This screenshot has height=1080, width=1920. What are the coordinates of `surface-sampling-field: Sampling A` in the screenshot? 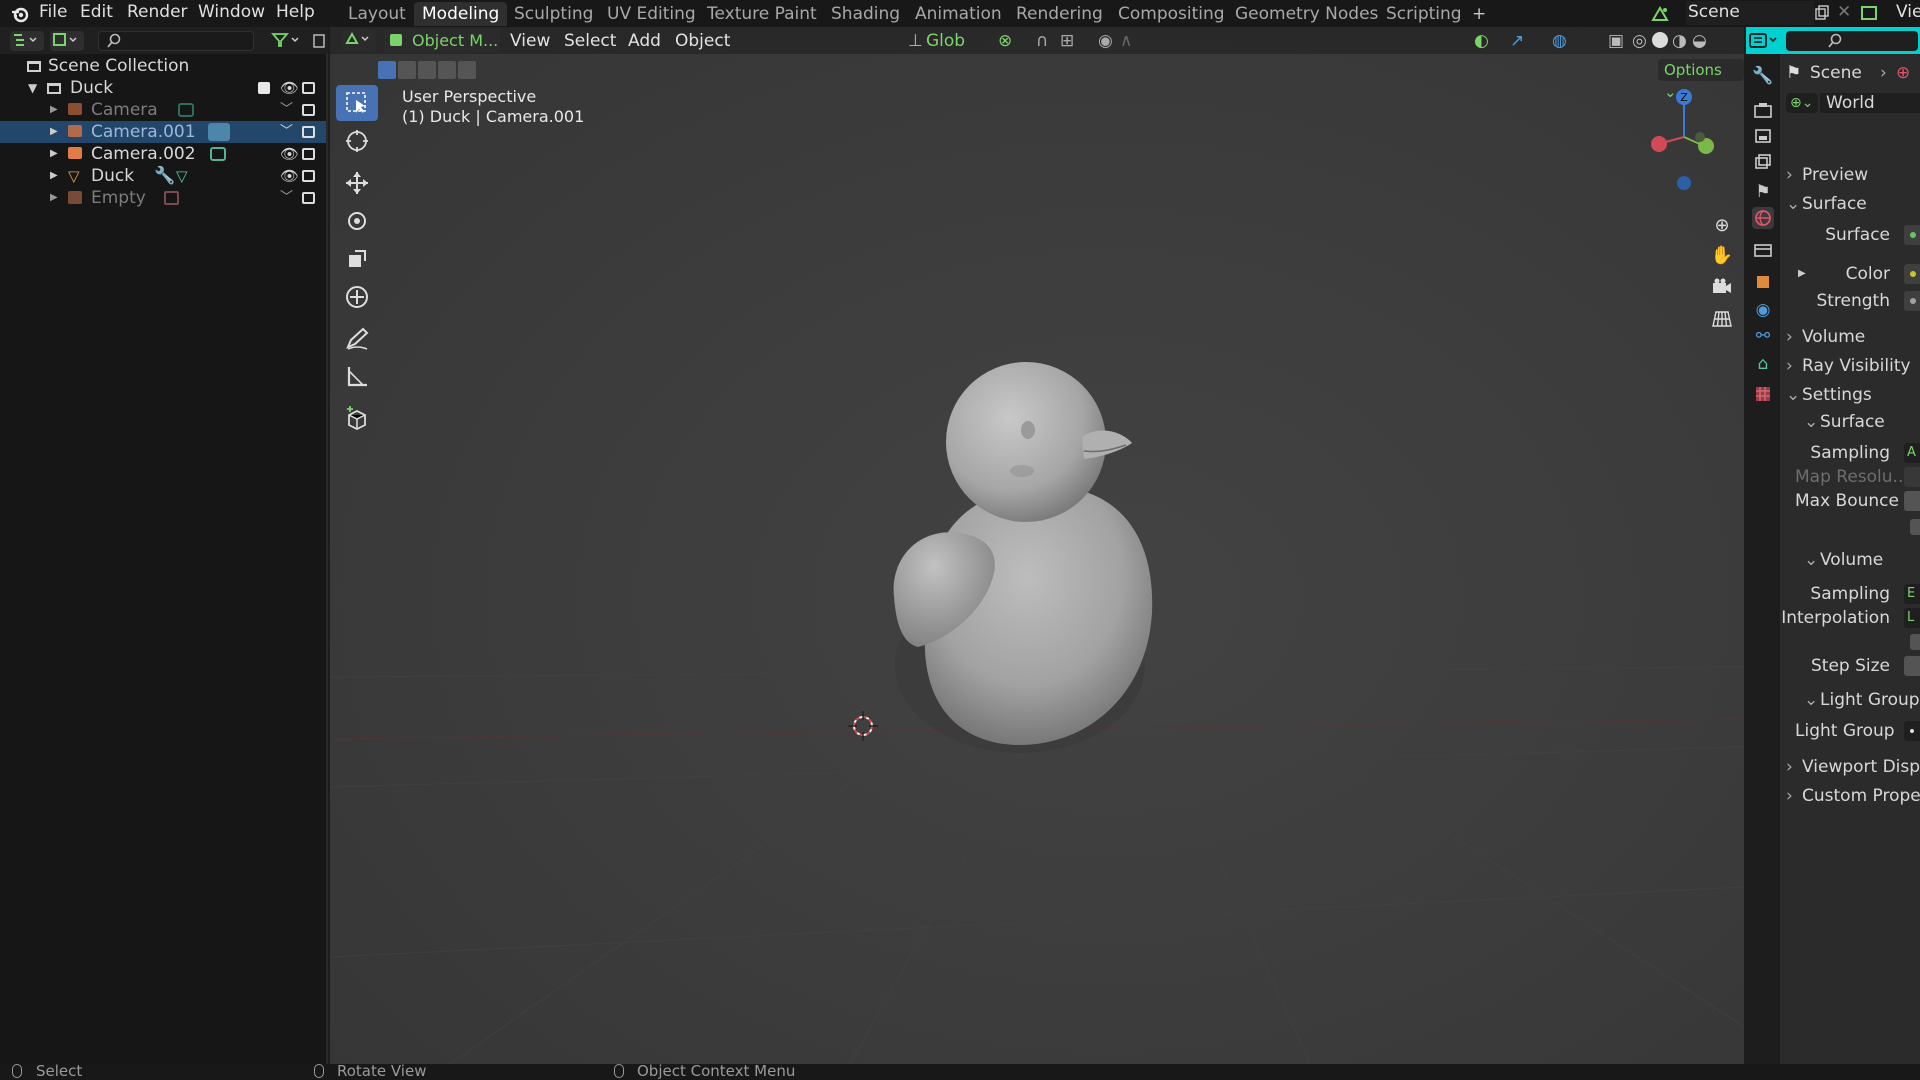 It's located at (1850, 453).